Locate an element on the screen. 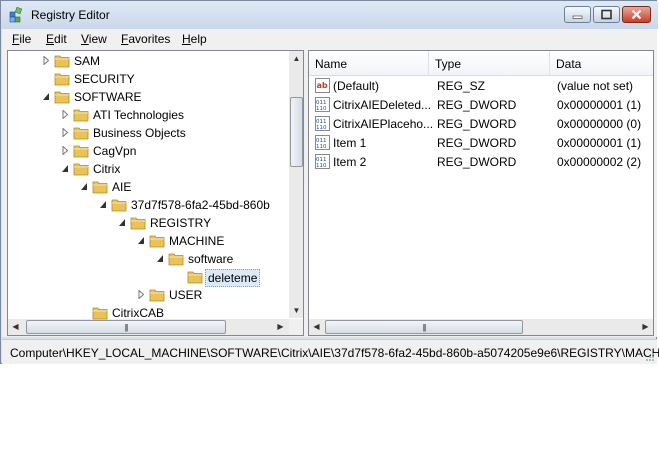 Image resolution: width=659 pixels, height=460 pixels. list-horizontal-scrollbar: ◀ ||| ▶ is located at coordinates (481, 327).